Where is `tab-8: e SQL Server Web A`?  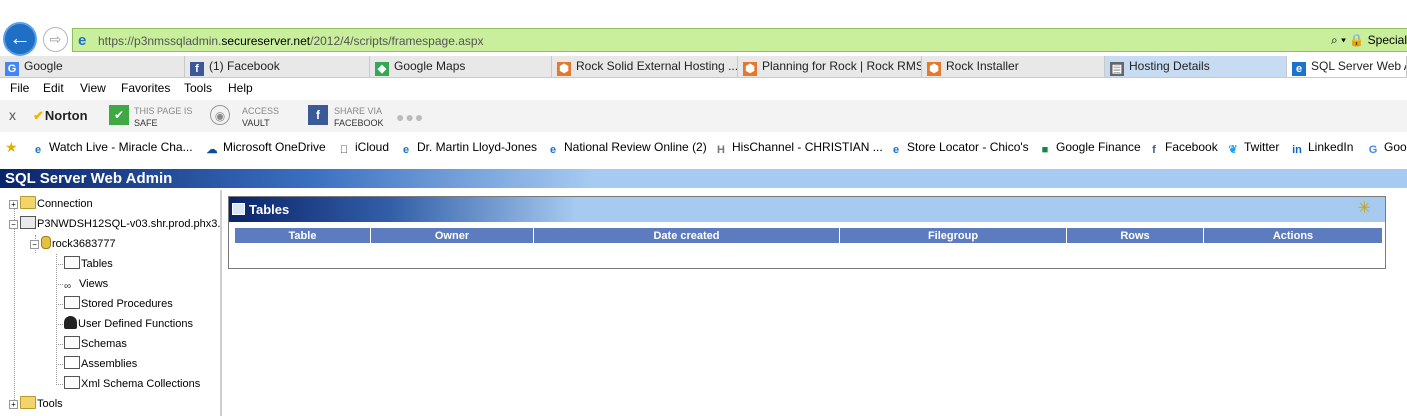
tab-8: e SQL Server Web A is located at coordinates (1347, 66).